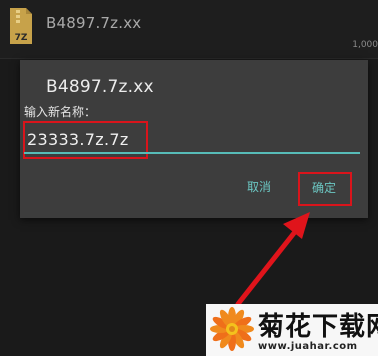 Image resolution: width=378 pixels, height=356 pixels. What do you see at coordinates (192, 153) in the screenshot?
I see `input-underline` at bounding box center [192, 153].